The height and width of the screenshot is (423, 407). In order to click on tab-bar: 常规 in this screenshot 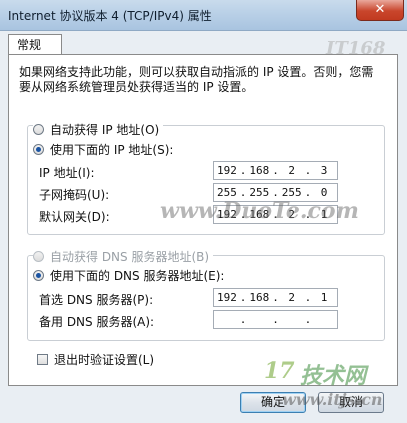, I will do `click(203, 43)`.